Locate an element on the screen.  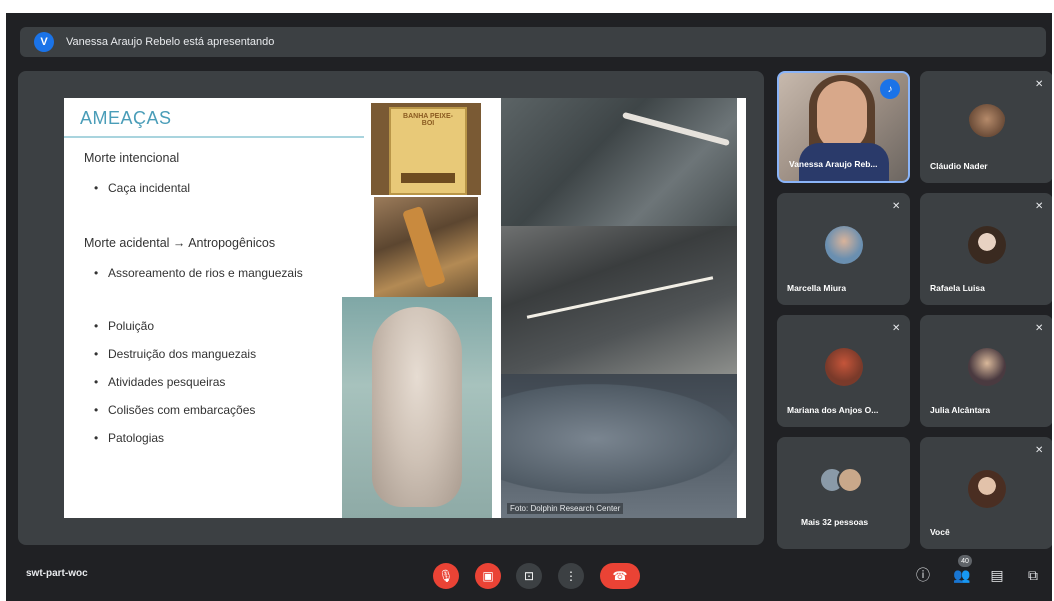
mic-toggle-button: 🎙 is located at coordinates (446, 576).